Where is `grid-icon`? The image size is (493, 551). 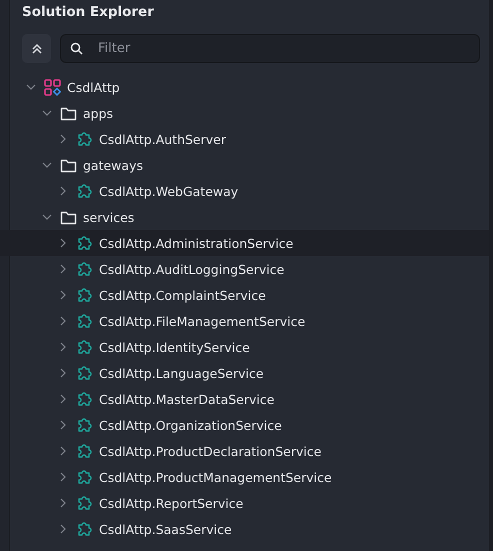 grid-icon is located at coordinates (52, 87).